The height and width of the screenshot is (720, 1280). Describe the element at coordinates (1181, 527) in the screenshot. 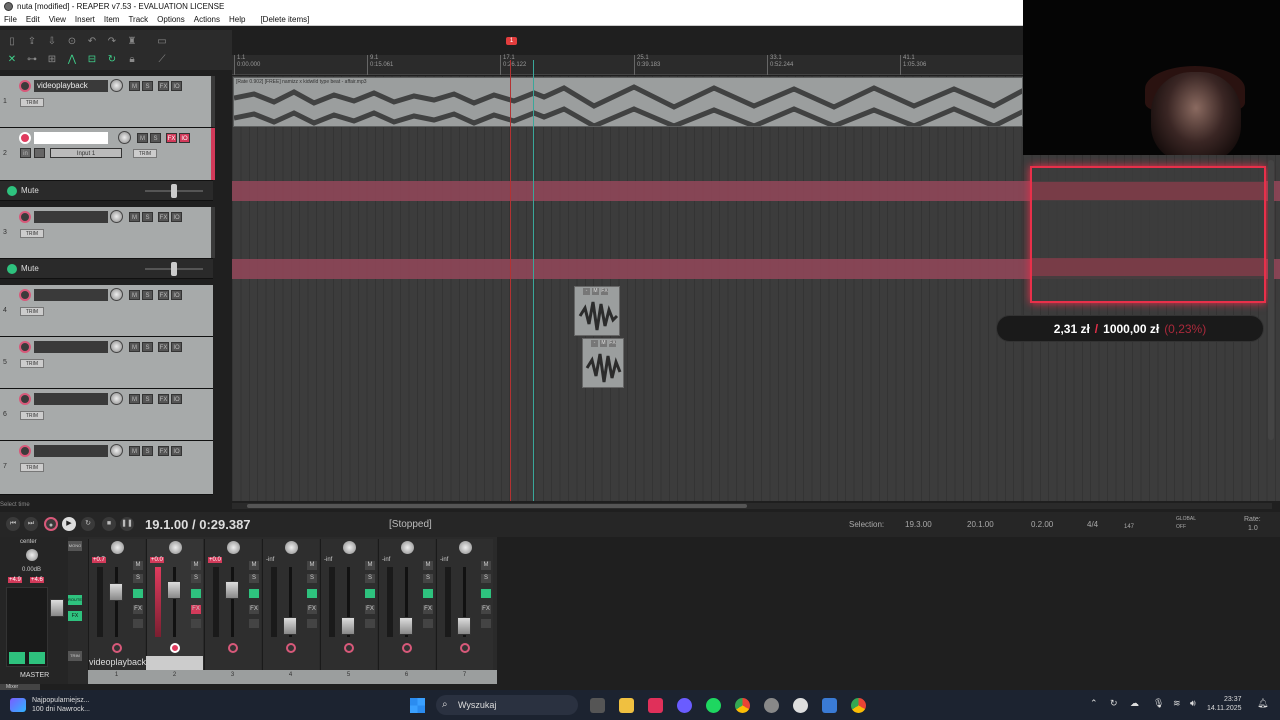

I see `global-automation-state: OFF` at that location.